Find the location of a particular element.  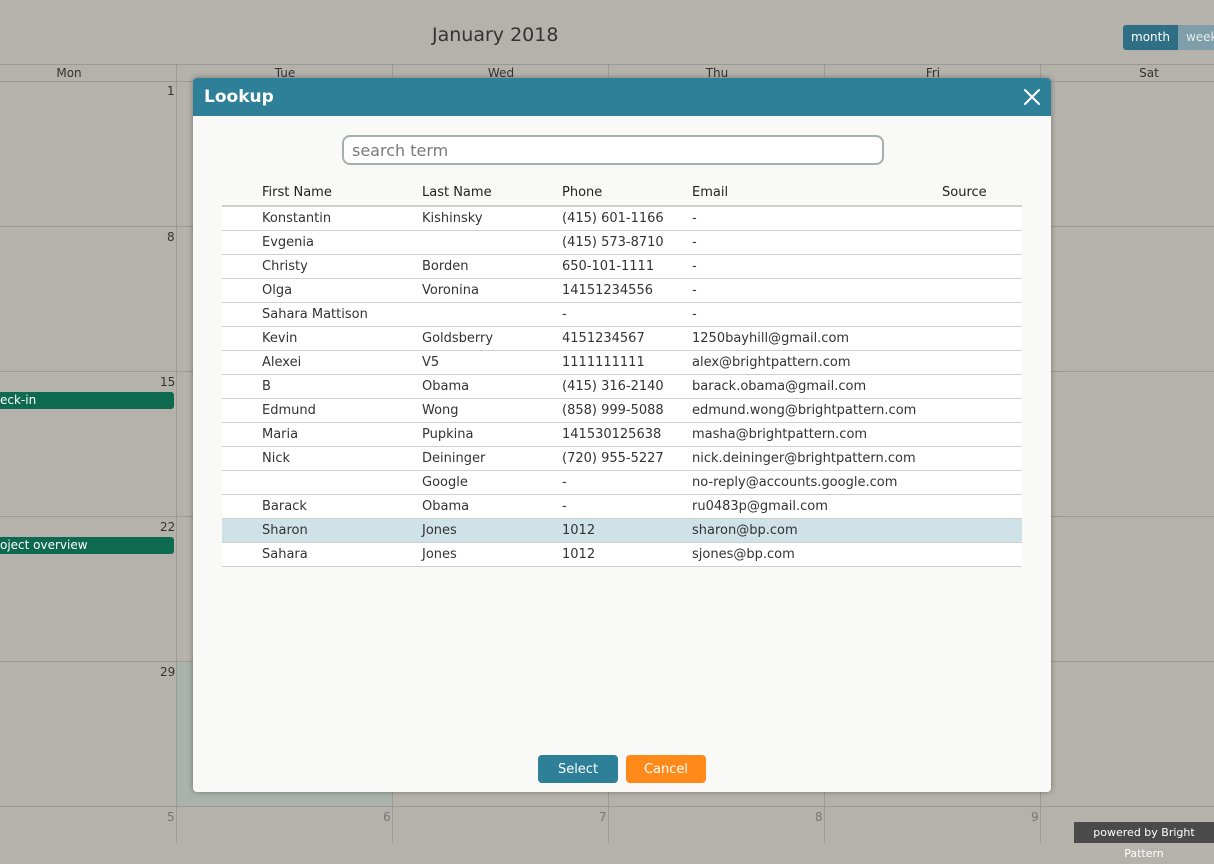

cell-phone: (415) 573-8710 is located at coordinates (613, 242).